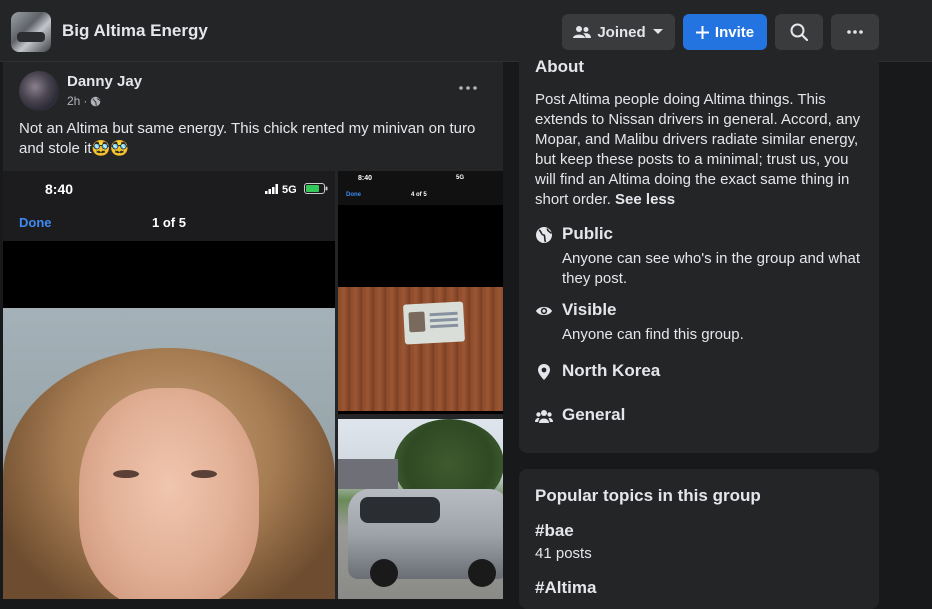  Describe the element at coordinates (420, 509) in the screenshot. I see `post-photo-van` at that location.